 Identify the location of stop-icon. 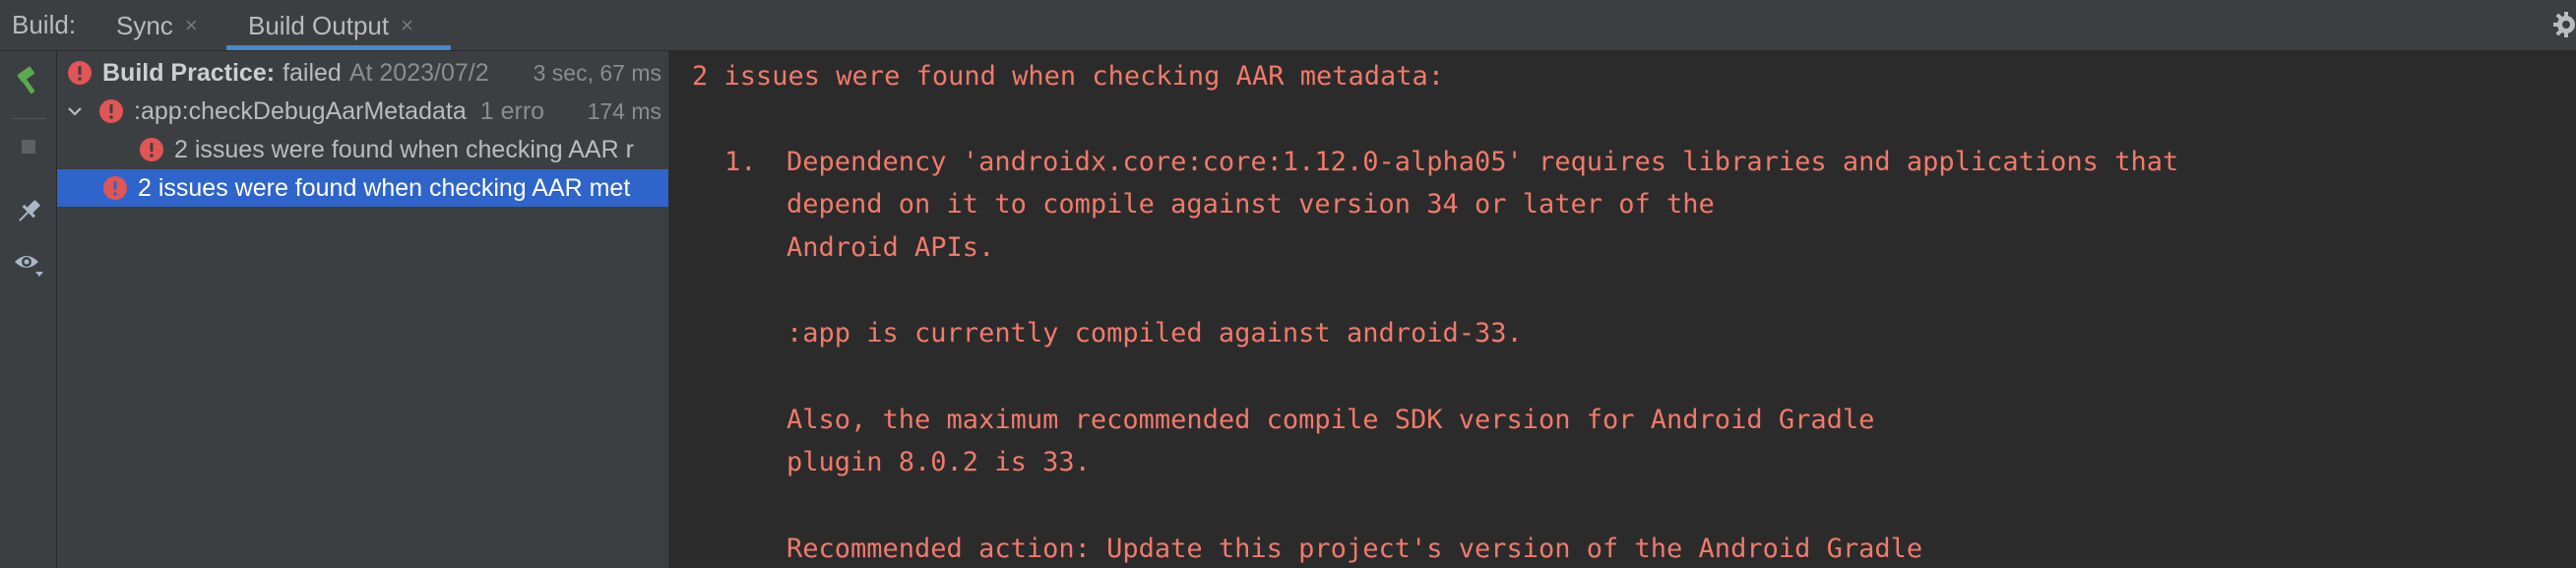
(29, 147).